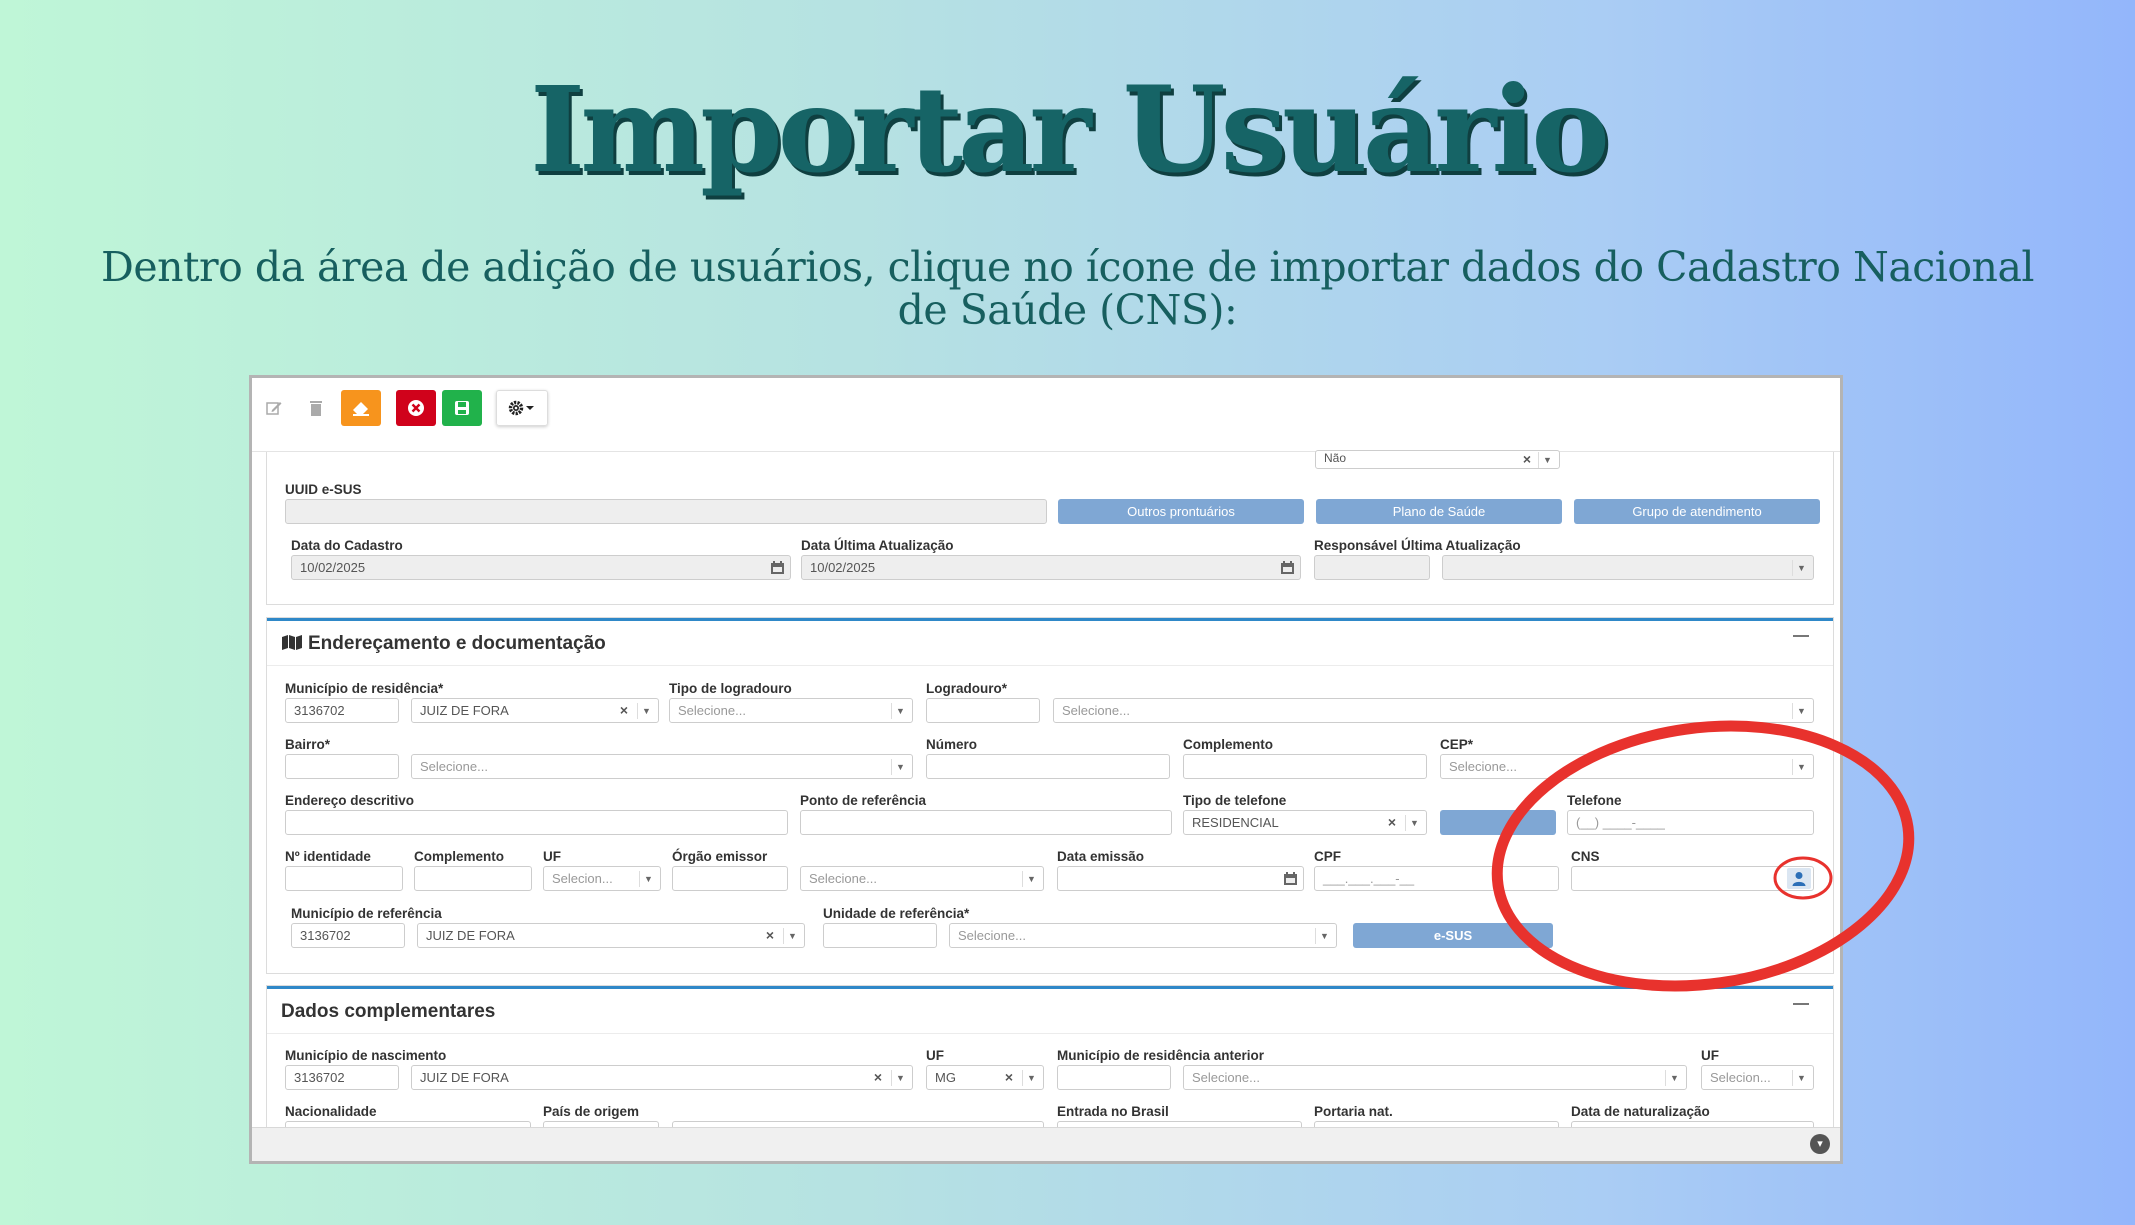  Describe the element at coordinates (1803, 878) in the screenshot. I see `highlight-small-circle` at that location.